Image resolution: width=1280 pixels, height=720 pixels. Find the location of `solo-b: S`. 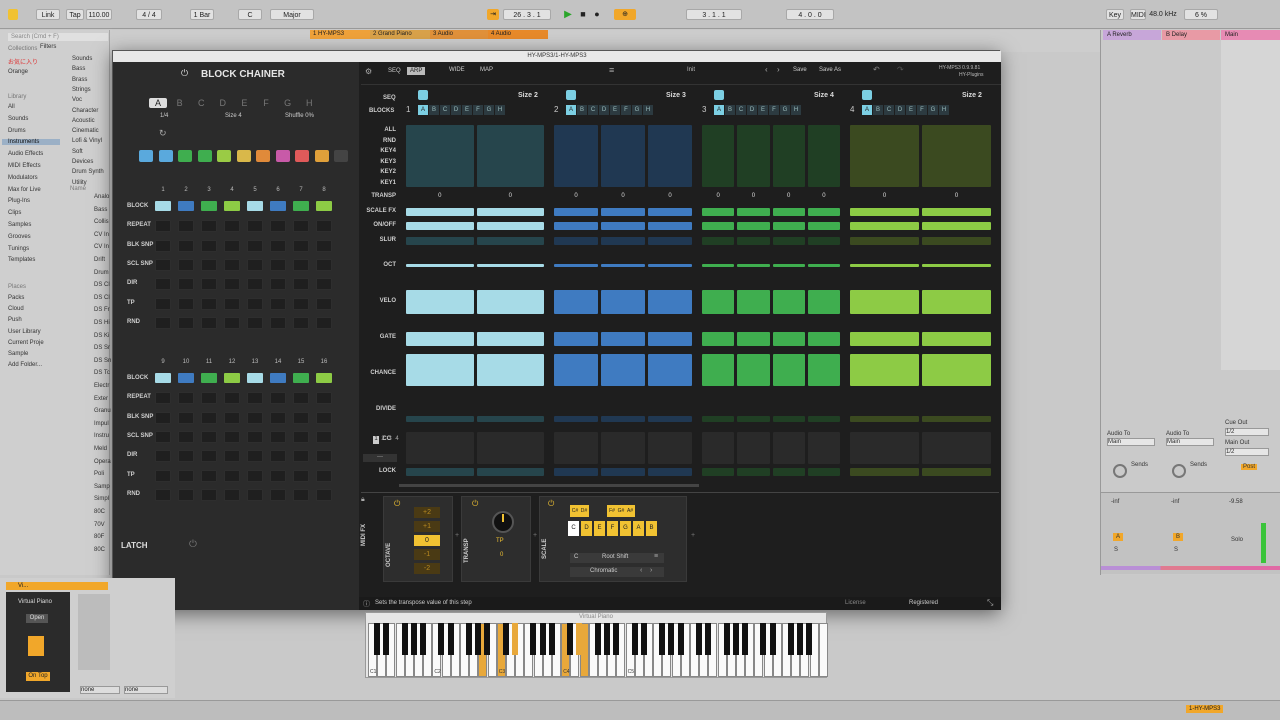

solo-b: S is located at coordinates (1176, 550).